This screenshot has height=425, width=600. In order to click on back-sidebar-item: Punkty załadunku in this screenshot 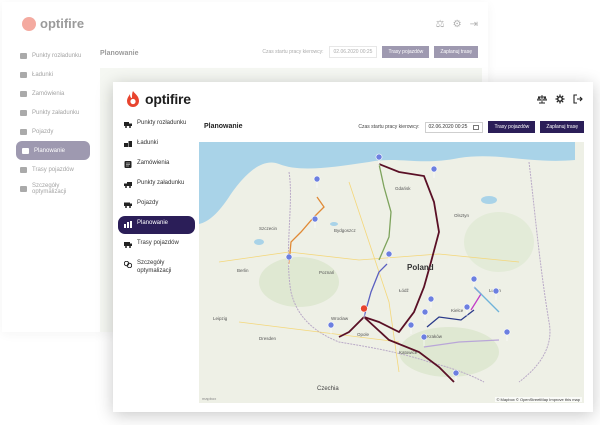, I will do `click(48, 112)`.